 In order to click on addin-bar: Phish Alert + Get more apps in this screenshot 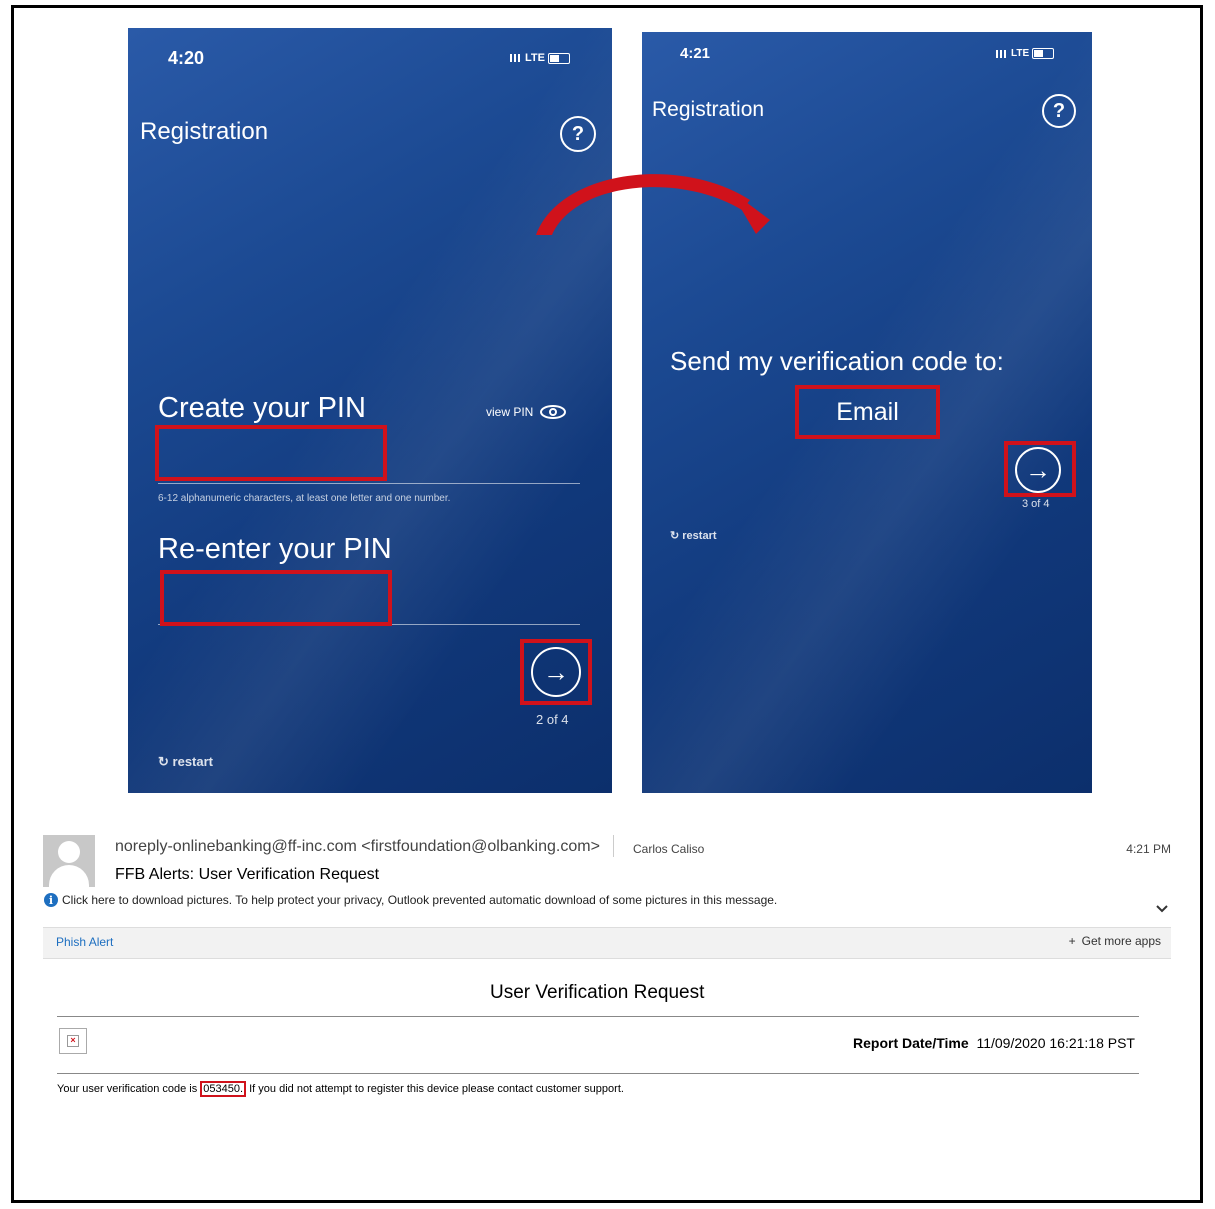, I will do `click(607, 943)`.